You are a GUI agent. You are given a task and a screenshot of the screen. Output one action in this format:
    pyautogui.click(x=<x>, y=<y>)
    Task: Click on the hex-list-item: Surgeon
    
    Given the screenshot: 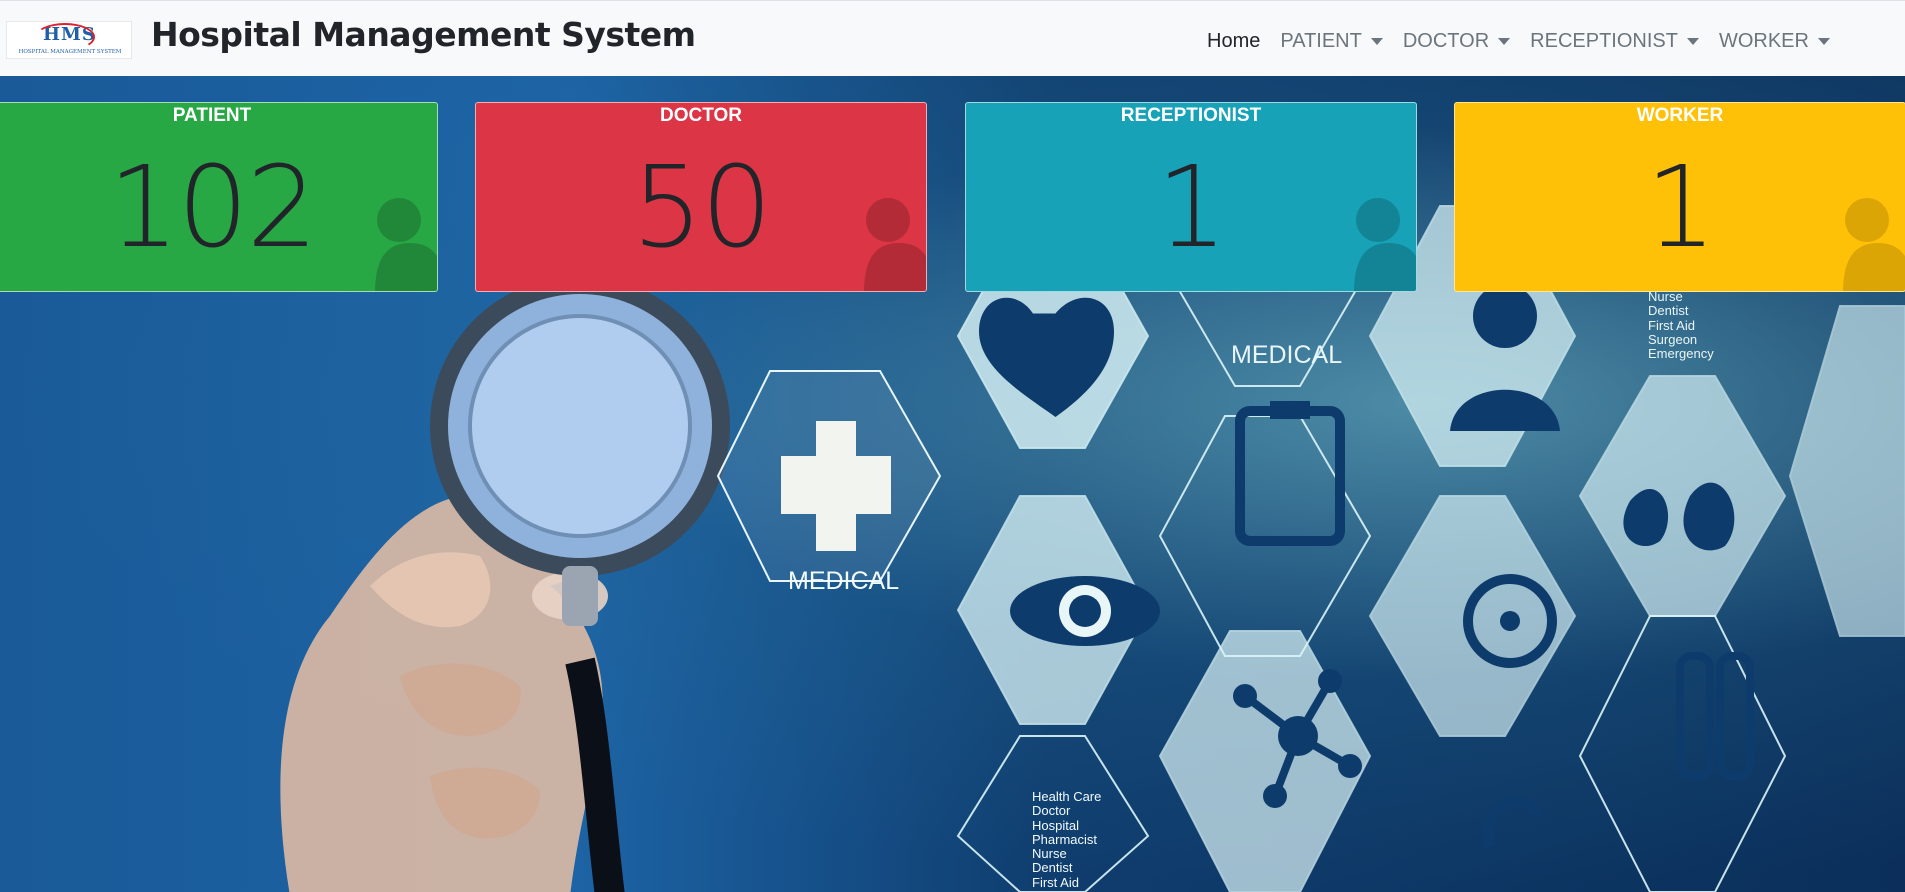 What is the action you would take?
    pyautogui.click(x=1673, y=339)
    